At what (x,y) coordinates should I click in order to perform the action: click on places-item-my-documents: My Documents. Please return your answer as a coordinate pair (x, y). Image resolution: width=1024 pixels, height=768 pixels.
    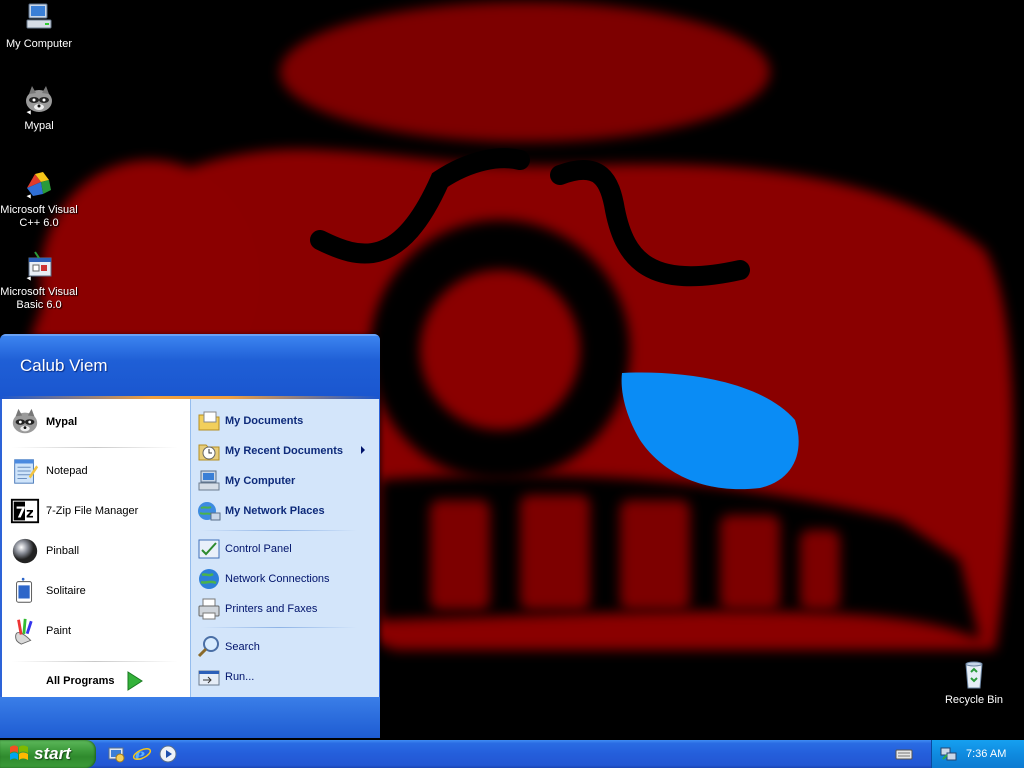
    Looking at the image, I should click on (285, 421).